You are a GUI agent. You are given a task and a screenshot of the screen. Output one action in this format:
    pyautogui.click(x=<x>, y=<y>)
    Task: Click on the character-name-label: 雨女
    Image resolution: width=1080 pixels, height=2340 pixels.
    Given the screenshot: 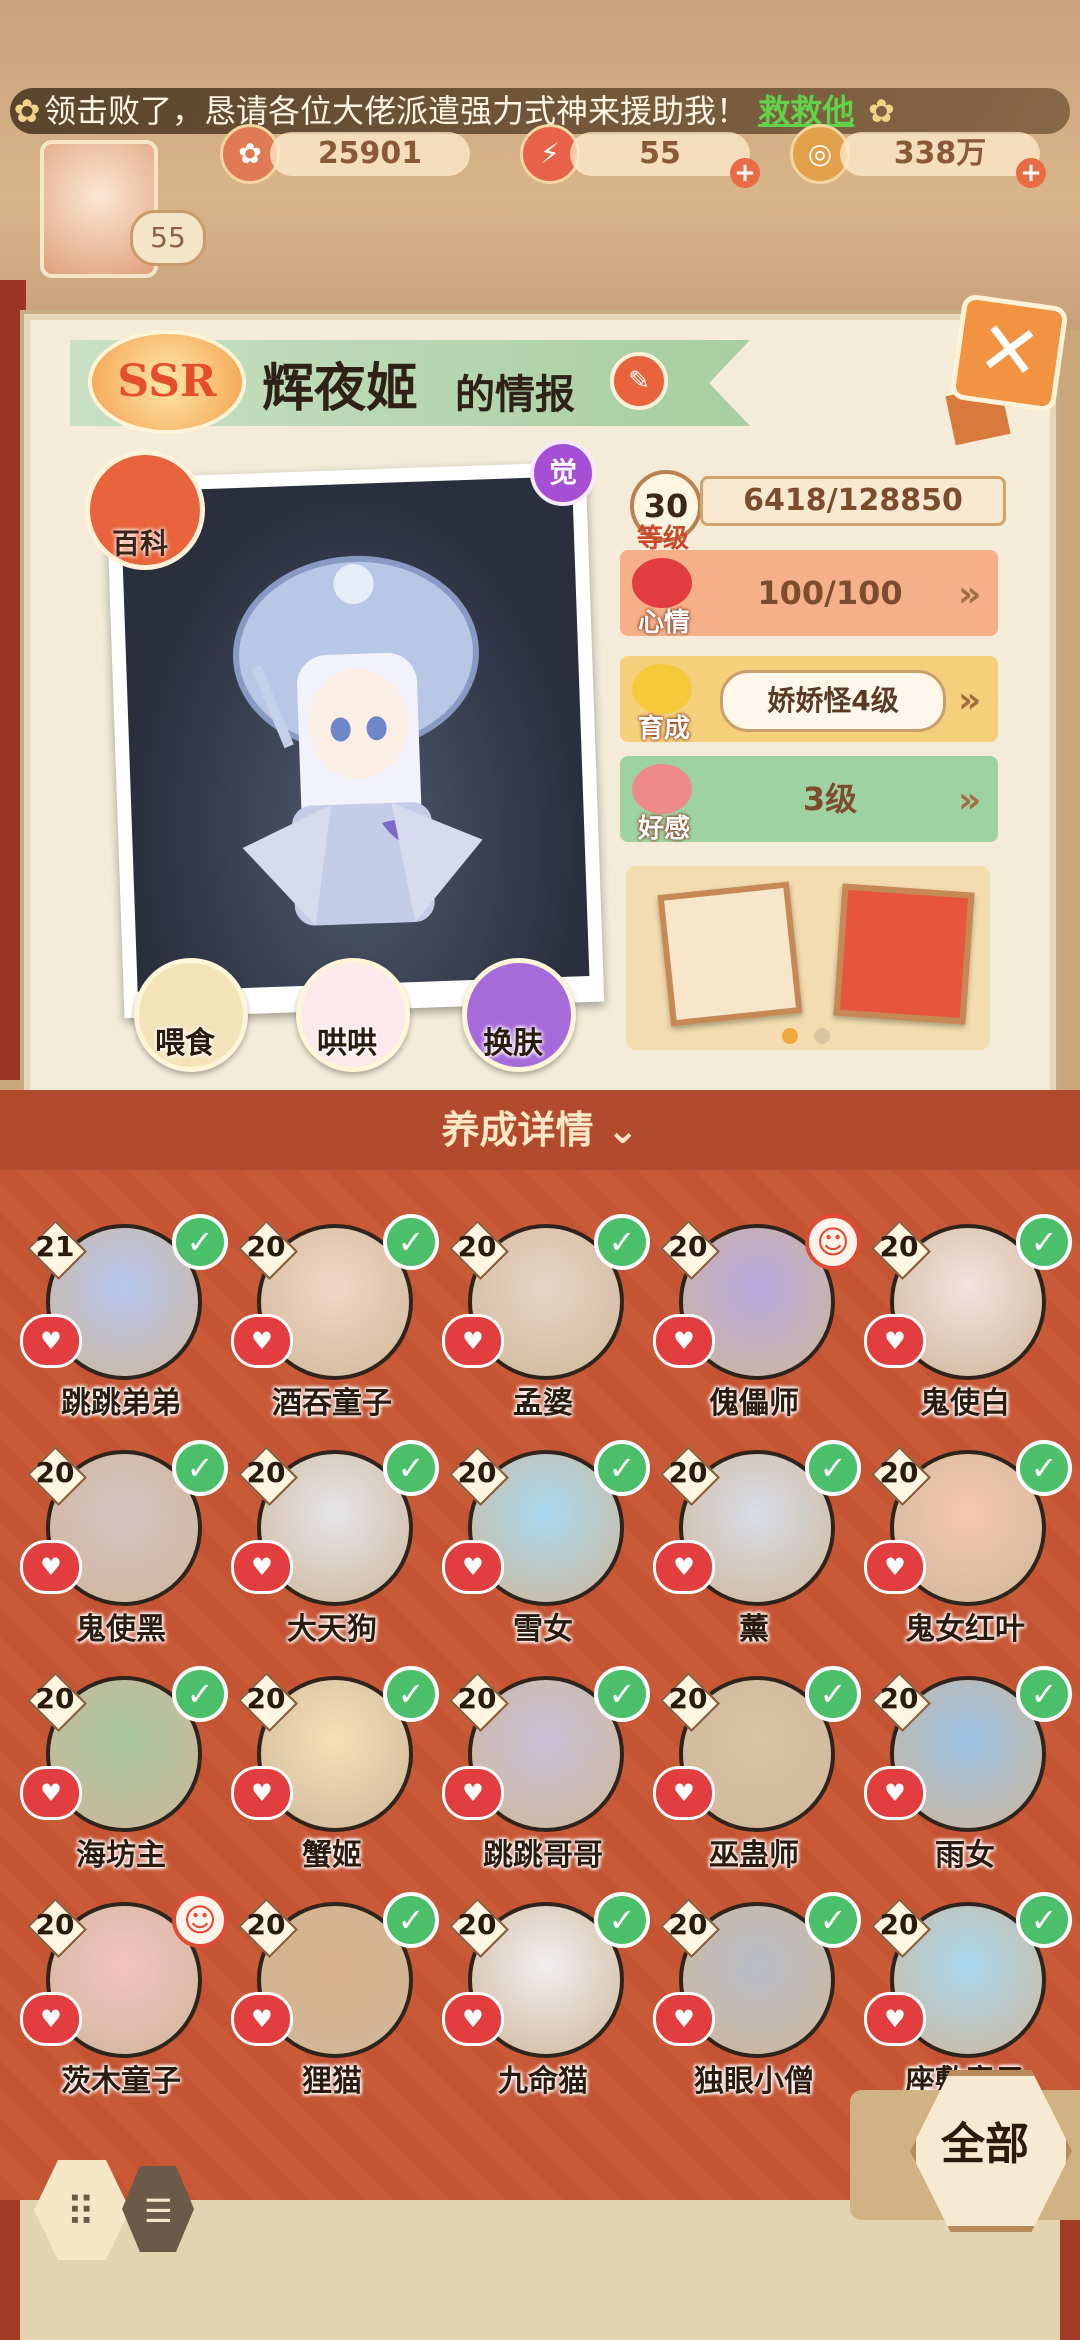 What is the action you would take?
    pyautogui.click(x=965, y=1855)
    